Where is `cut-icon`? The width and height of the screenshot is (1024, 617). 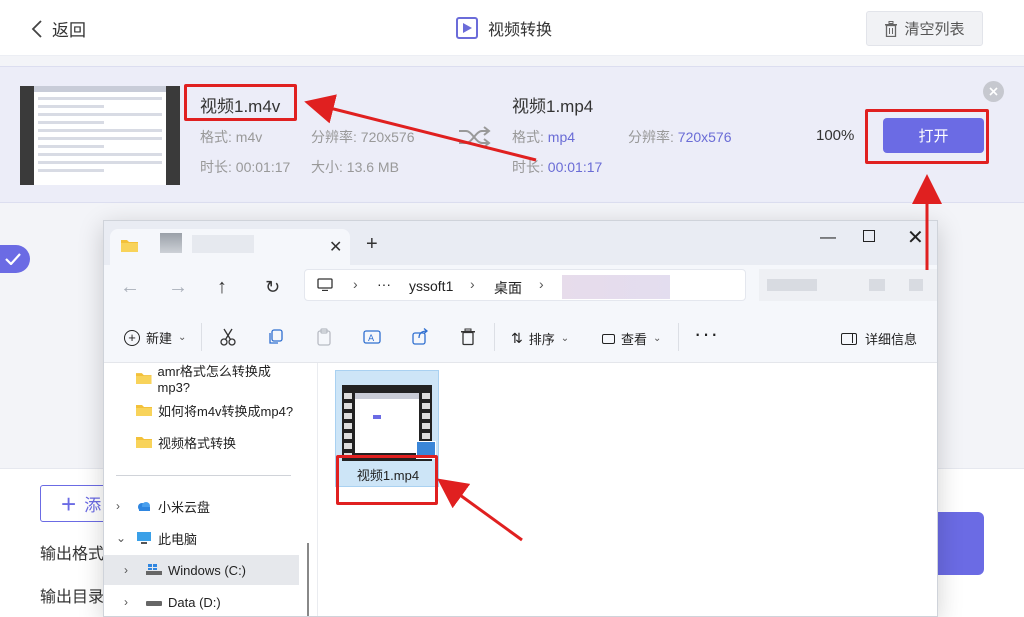 cut-icon is located at coordinates (228, 337).